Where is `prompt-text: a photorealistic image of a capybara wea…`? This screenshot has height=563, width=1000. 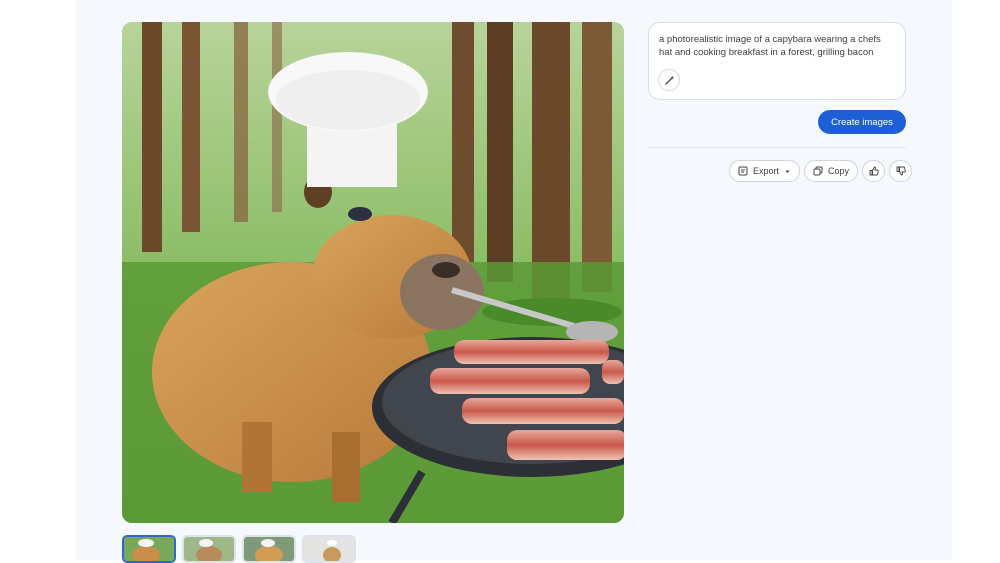
prompt-text: a photorealistic image of a capybara wea… is located at coordinates (777, 46).